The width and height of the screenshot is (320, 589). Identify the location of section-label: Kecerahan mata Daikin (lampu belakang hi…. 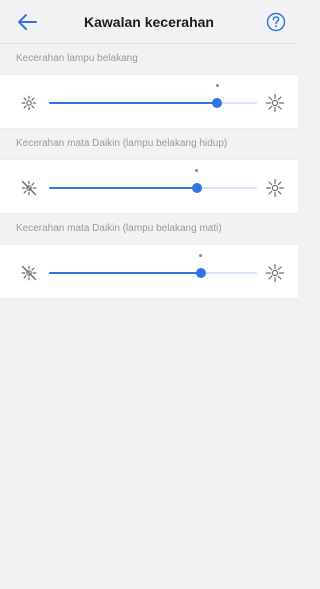
(122, 143).